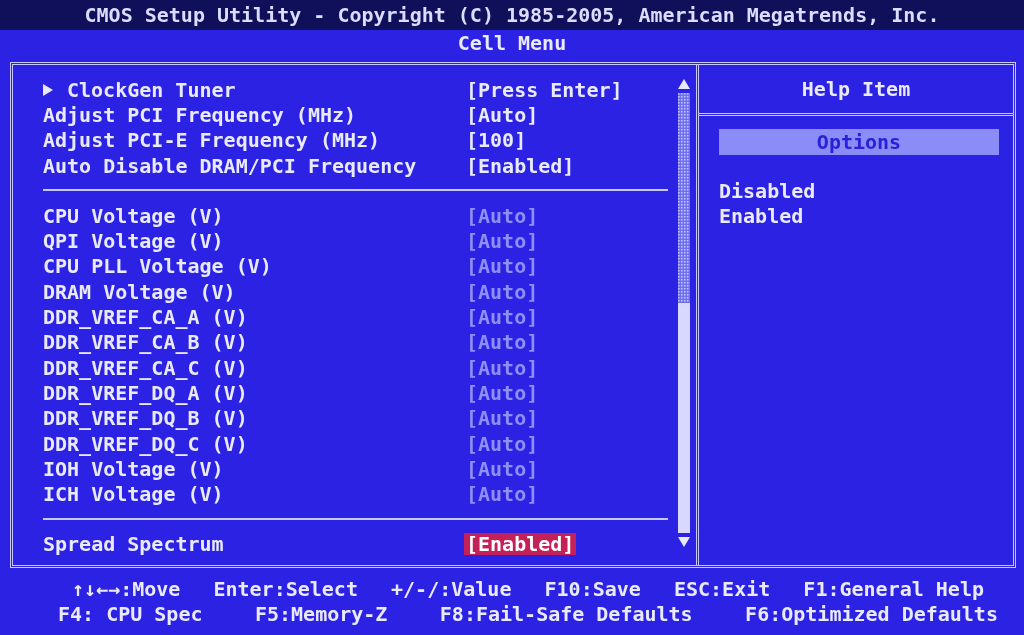 The width and height of the screenshot is (1024, 635). What do you see at coordinates (230, 165) in the screenshot?
I see `setting-label: Auto Disable DRAM/PCI Frequency` at bounding box center [230, 165].